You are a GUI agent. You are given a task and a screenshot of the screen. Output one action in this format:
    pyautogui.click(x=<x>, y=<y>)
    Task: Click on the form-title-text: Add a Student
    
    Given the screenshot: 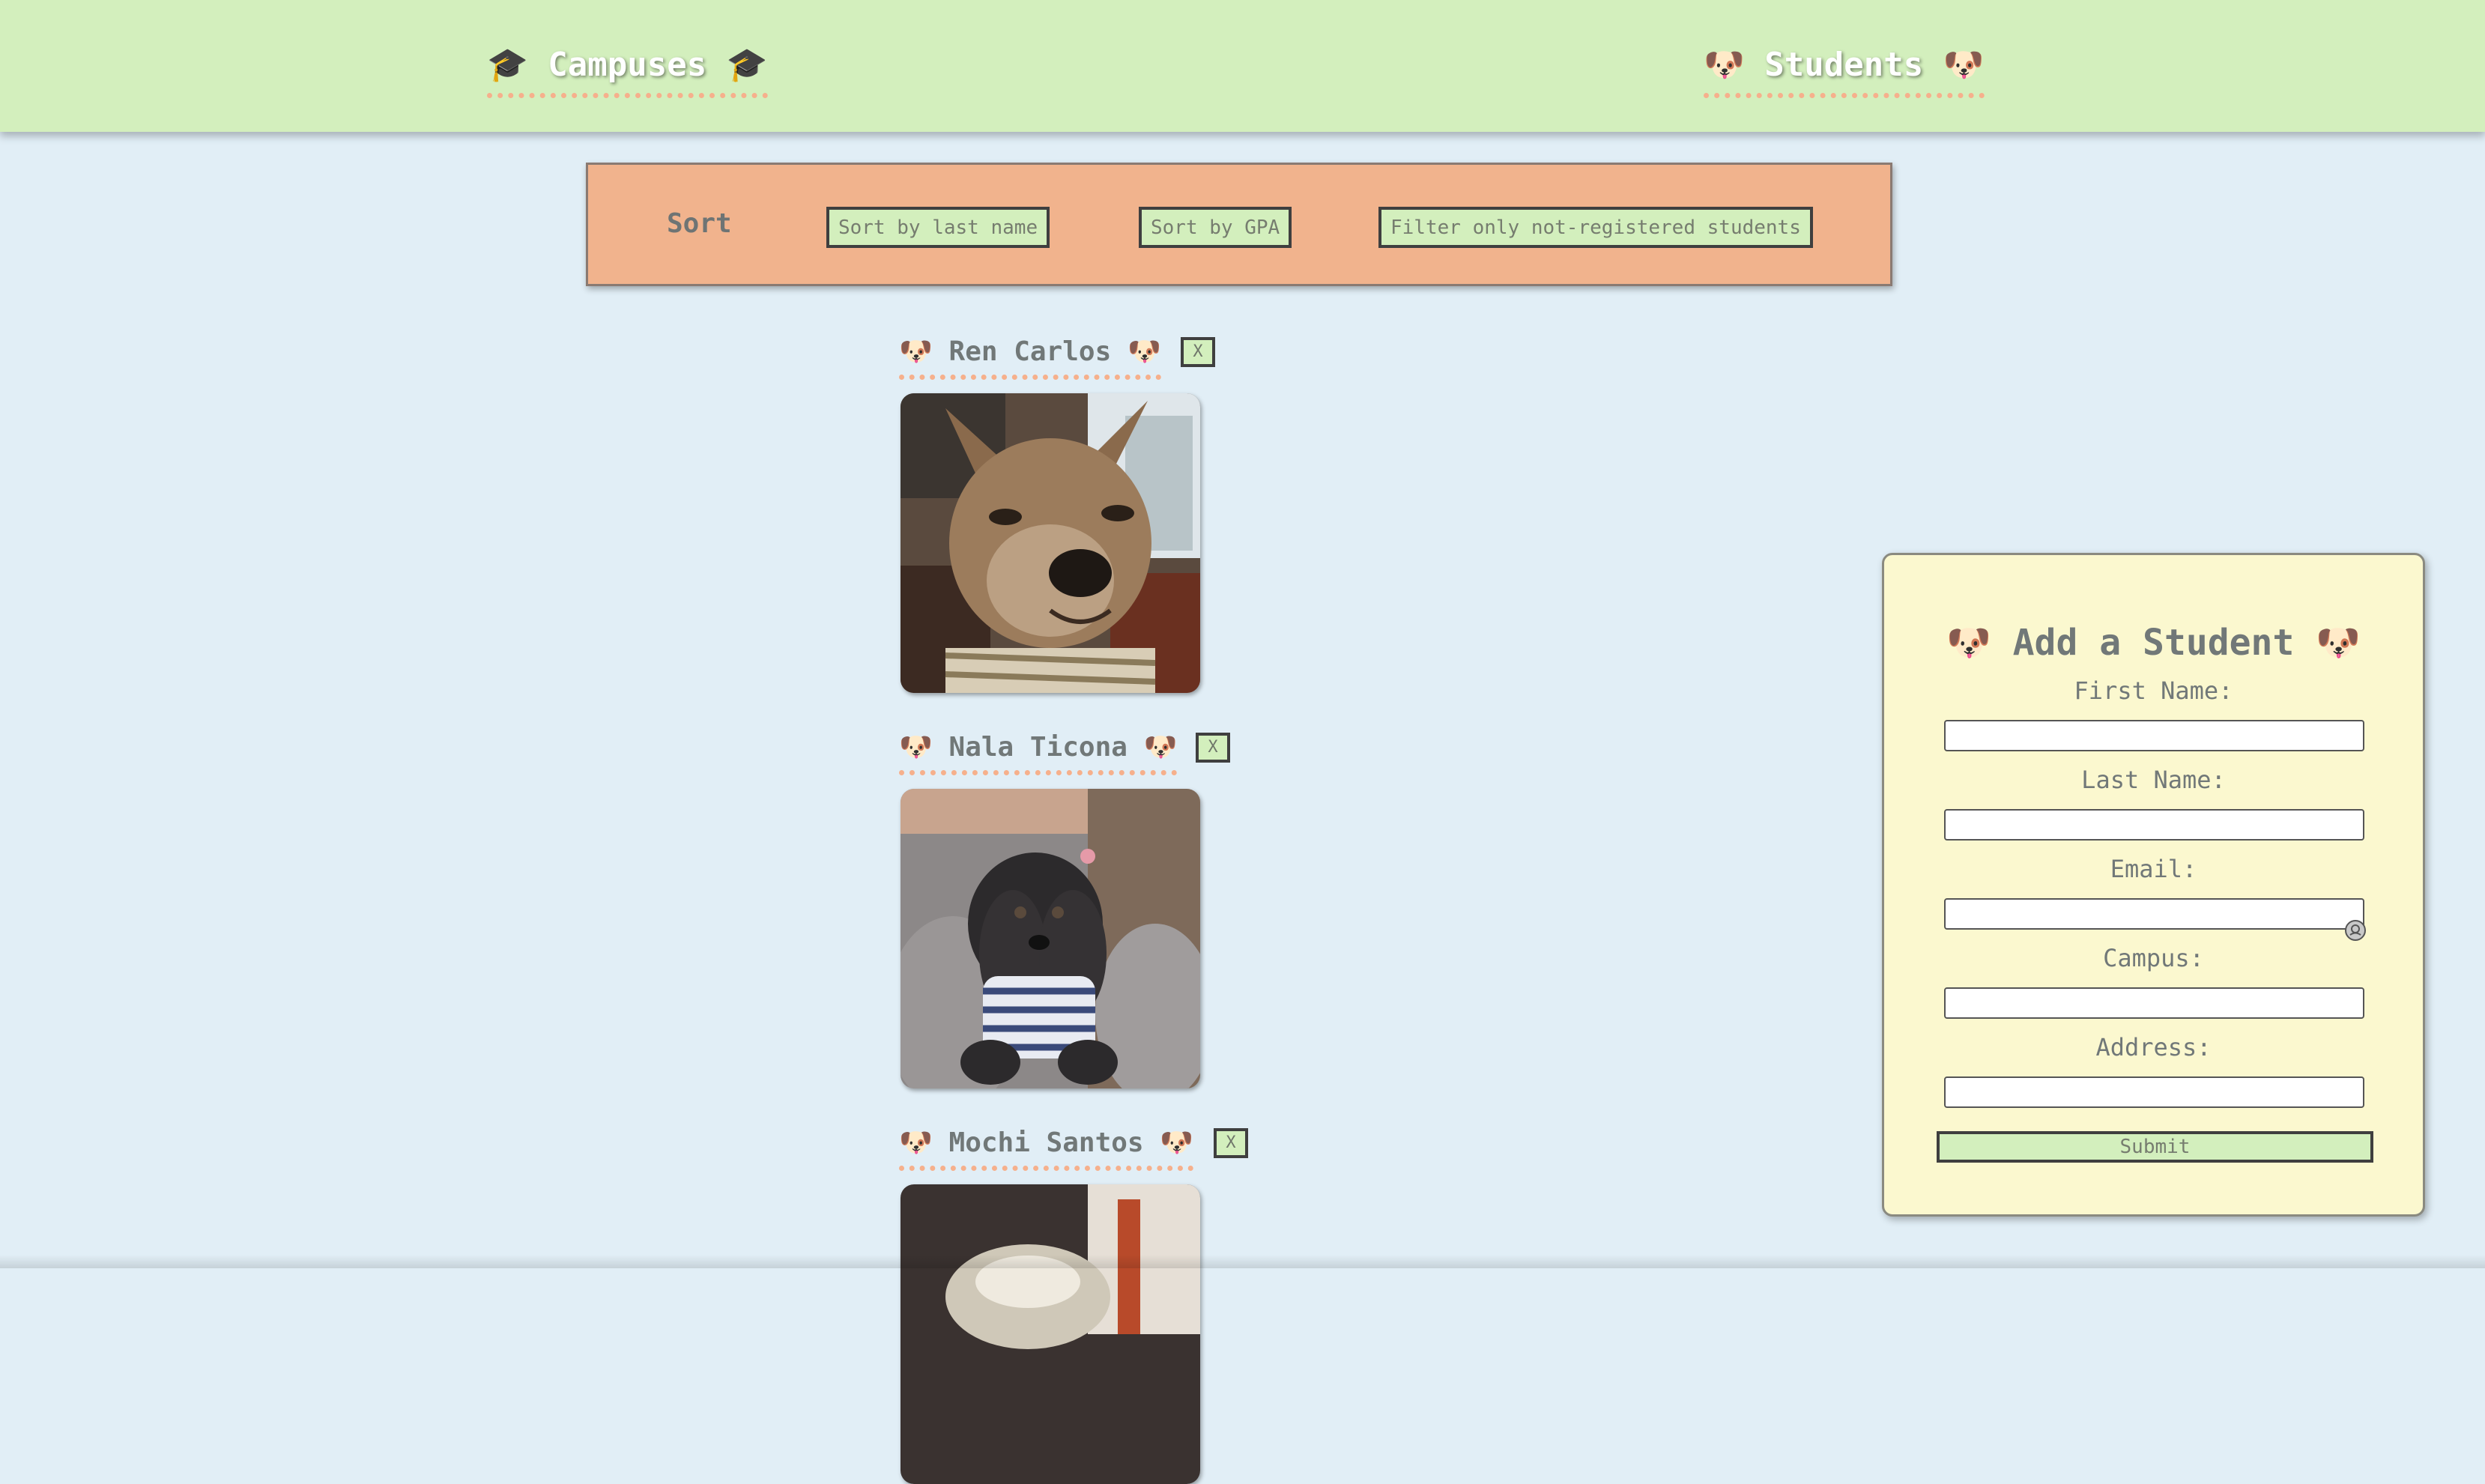 What is the action you would take?
    pyautogui.click(x=2153, y=643)
    